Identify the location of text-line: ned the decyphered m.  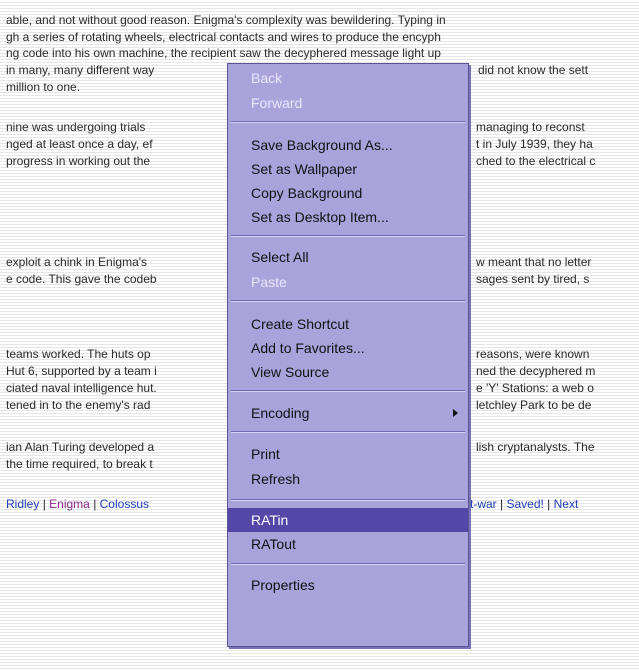
(536, 371).